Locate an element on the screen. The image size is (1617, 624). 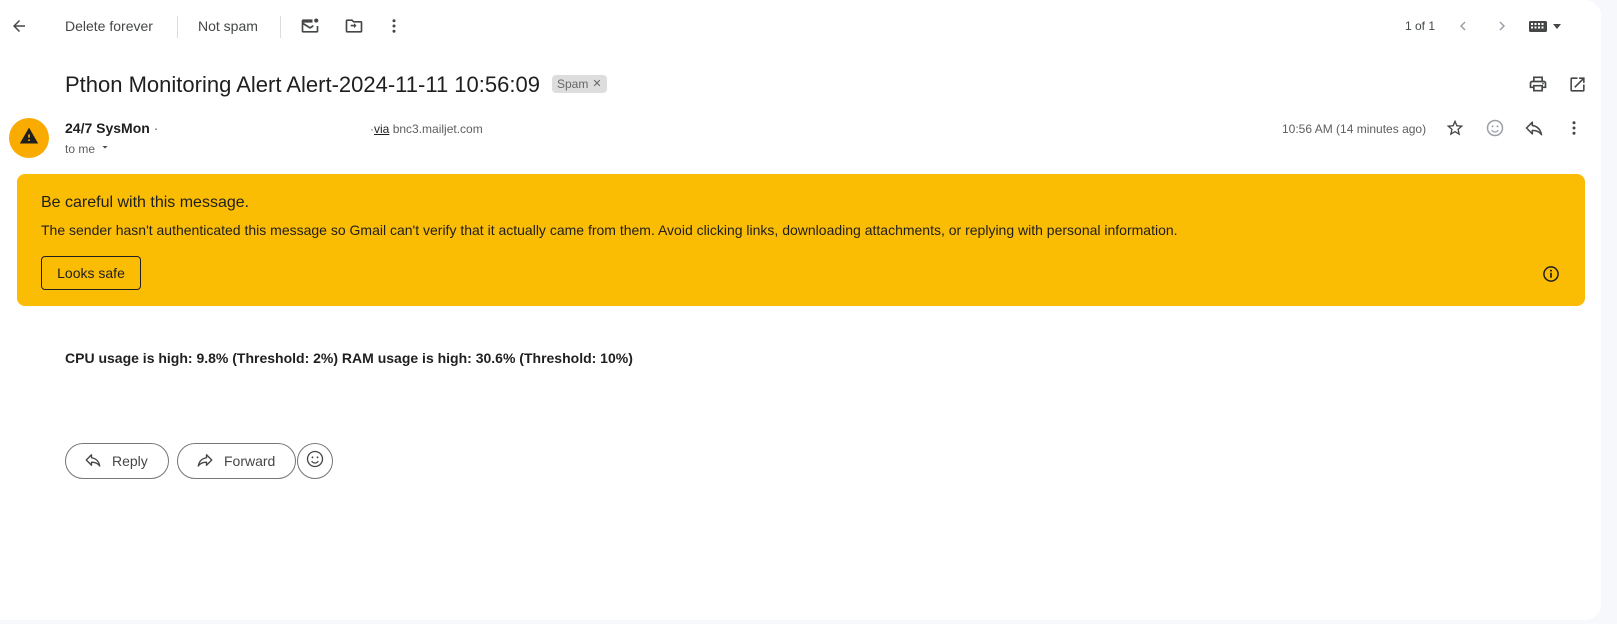
sender-name: 24/7 SysMon · is located at coordinates (111, 128).